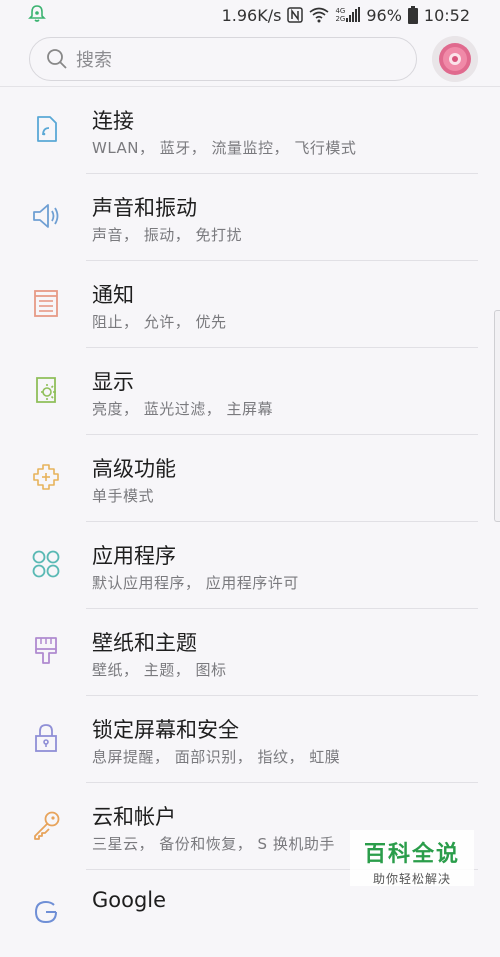 The image size is (500, 957). What do you see at coordinates (250, 130) in the screenshot?
I see `settings-item-connections: 连接 WLAN， 蓝牙， 流量监控， 飞行模式` at bounding box center [250, 130].